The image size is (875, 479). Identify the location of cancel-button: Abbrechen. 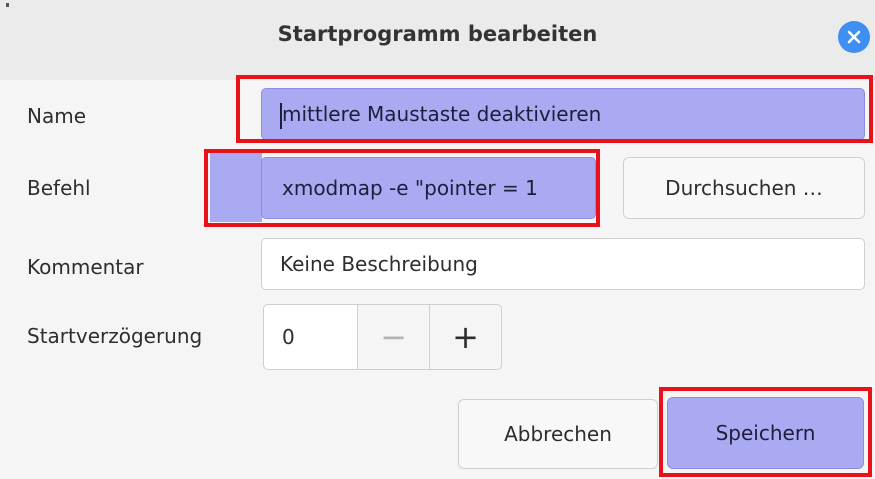
(558, 434).